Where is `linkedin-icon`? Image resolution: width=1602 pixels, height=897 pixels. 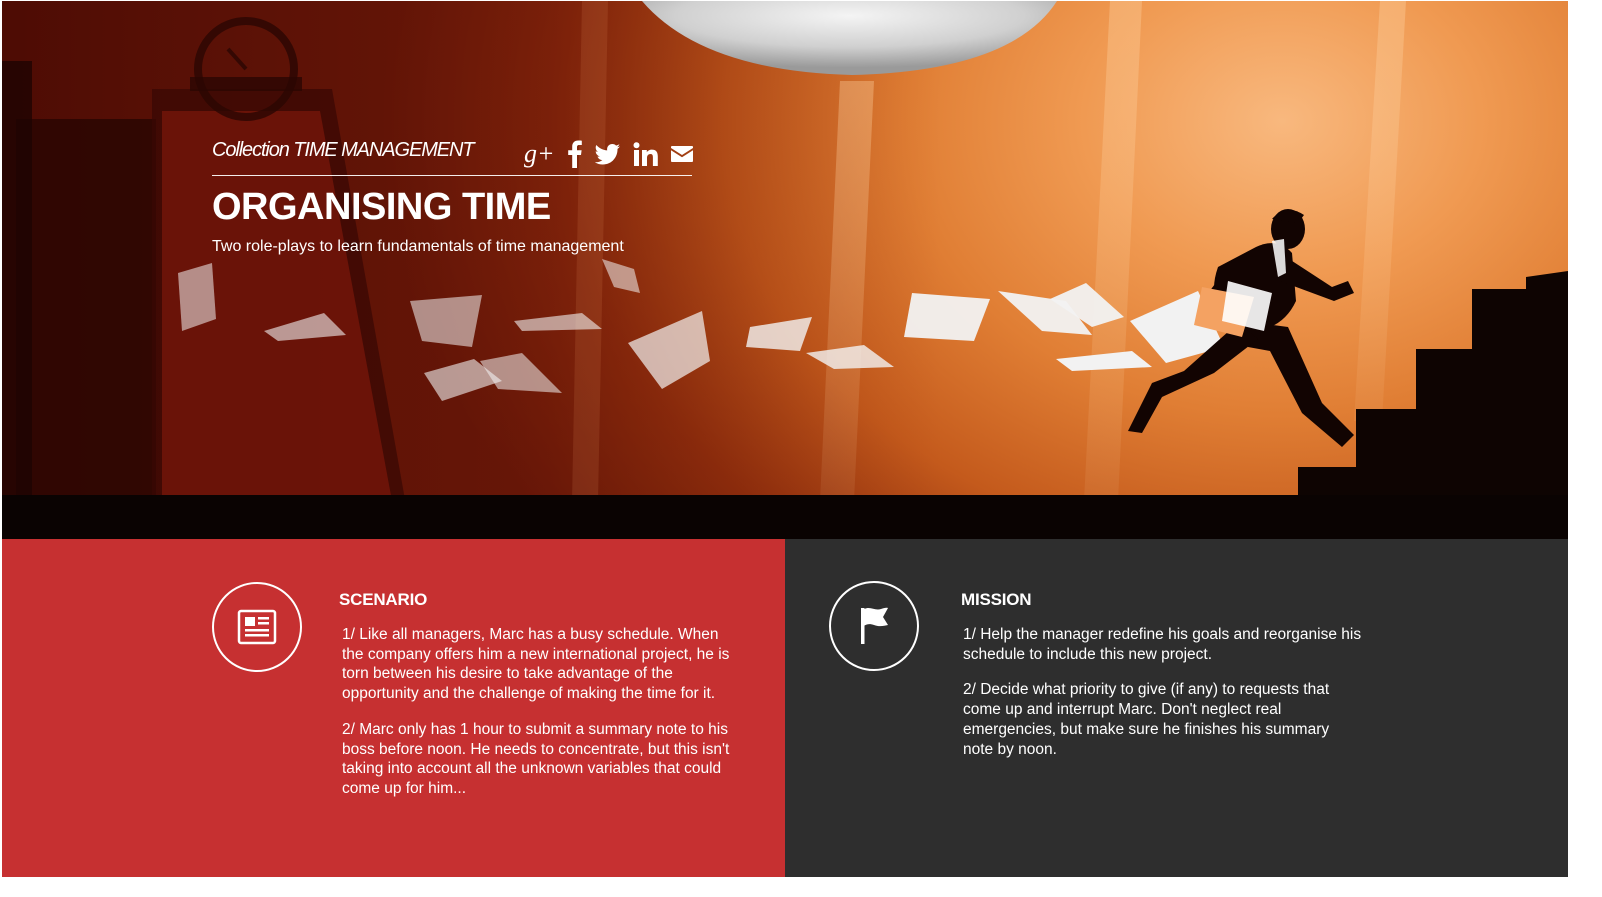
linkedin-icon is located at coordinates (646, 154).